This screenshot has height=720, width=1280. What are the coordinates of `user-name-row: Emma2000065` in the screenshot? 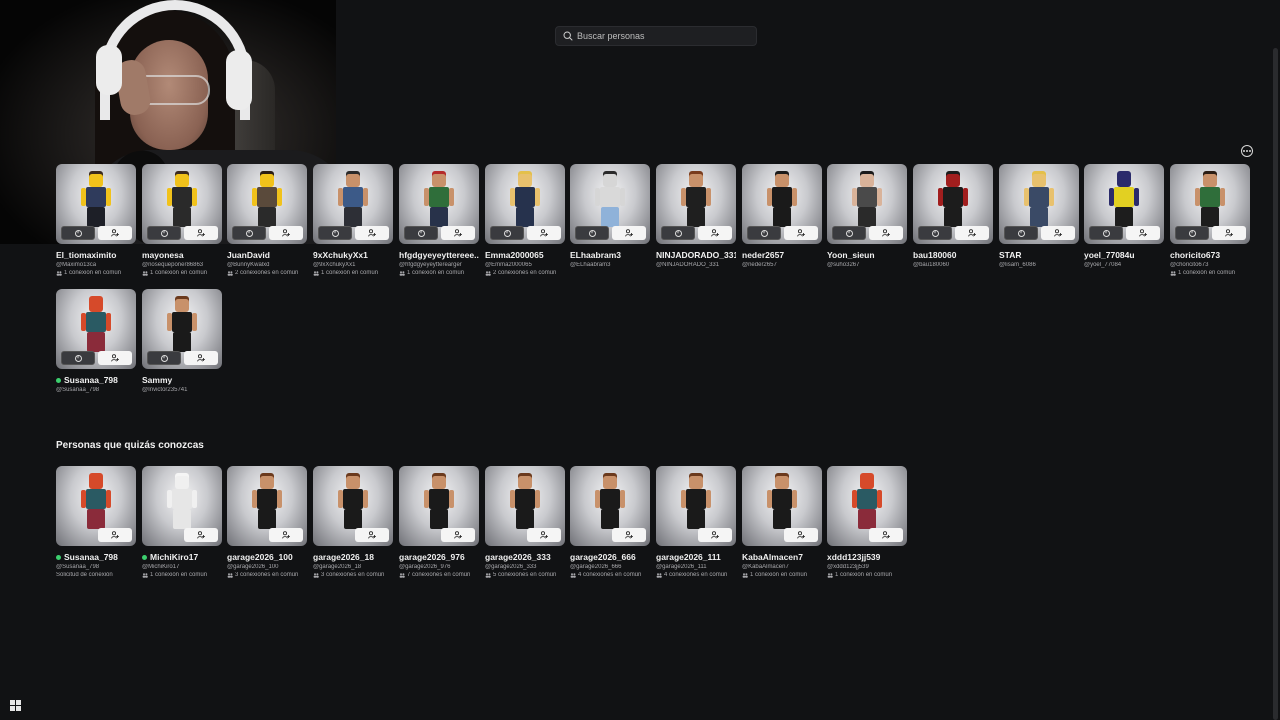 It's located at (525, 255).